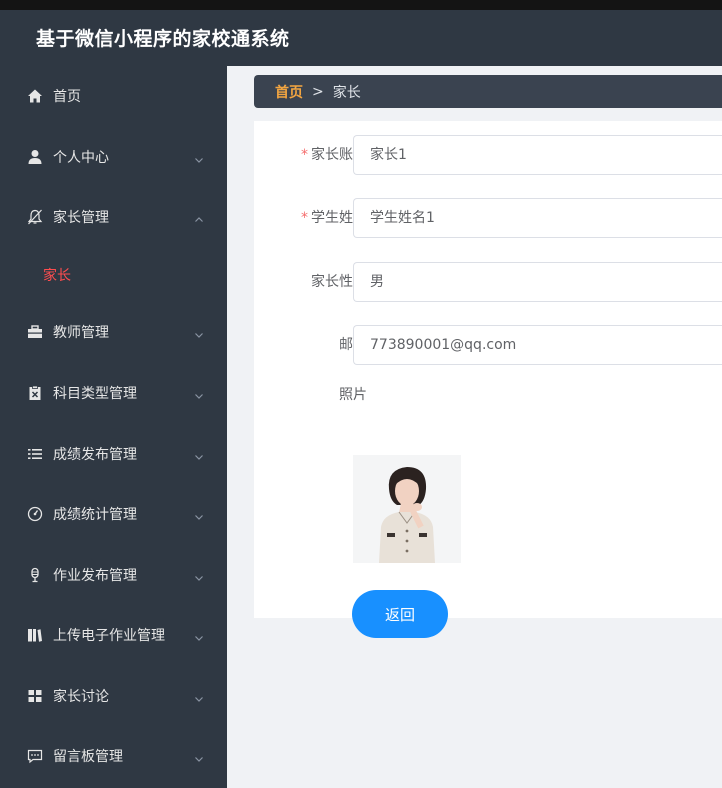 The image size is (722, 788). What do you see at coordinates (113, 275) in the screenshot?
I see `sidebar-subitem-parent: 家长` at bounding box center [113, 275].